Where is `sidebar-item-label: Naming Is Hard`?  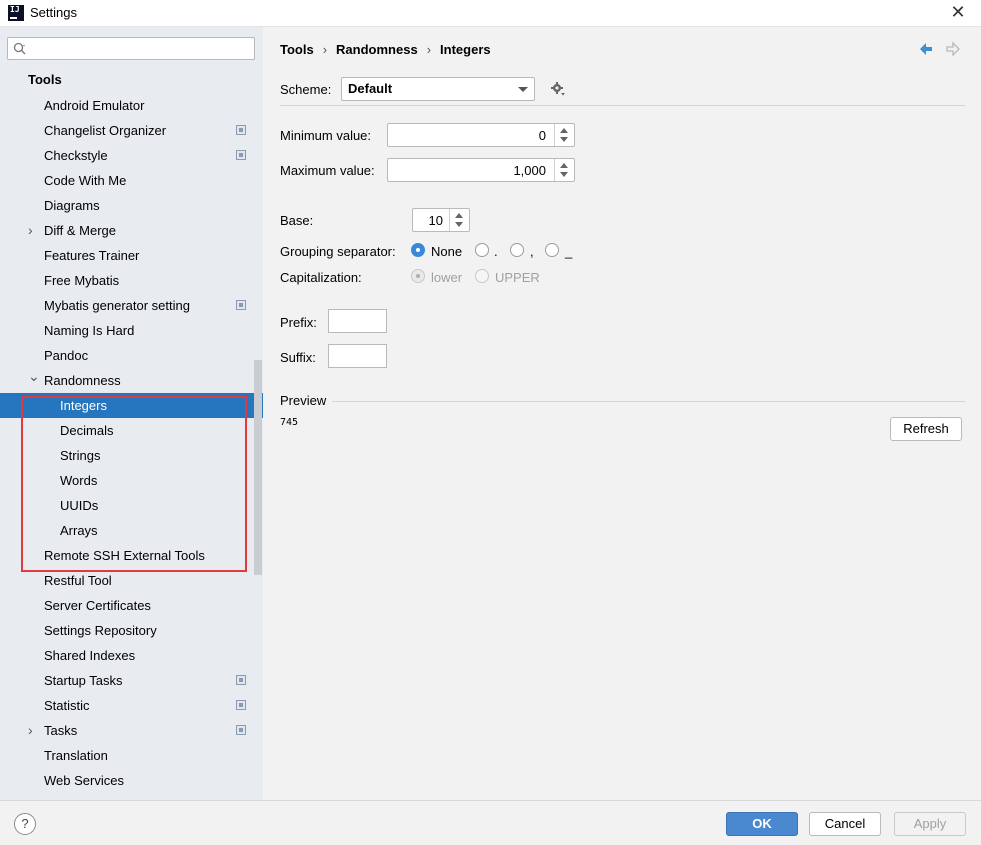
sidebar-item-label: Naming Is Hard is located at coordinates (89, 330).